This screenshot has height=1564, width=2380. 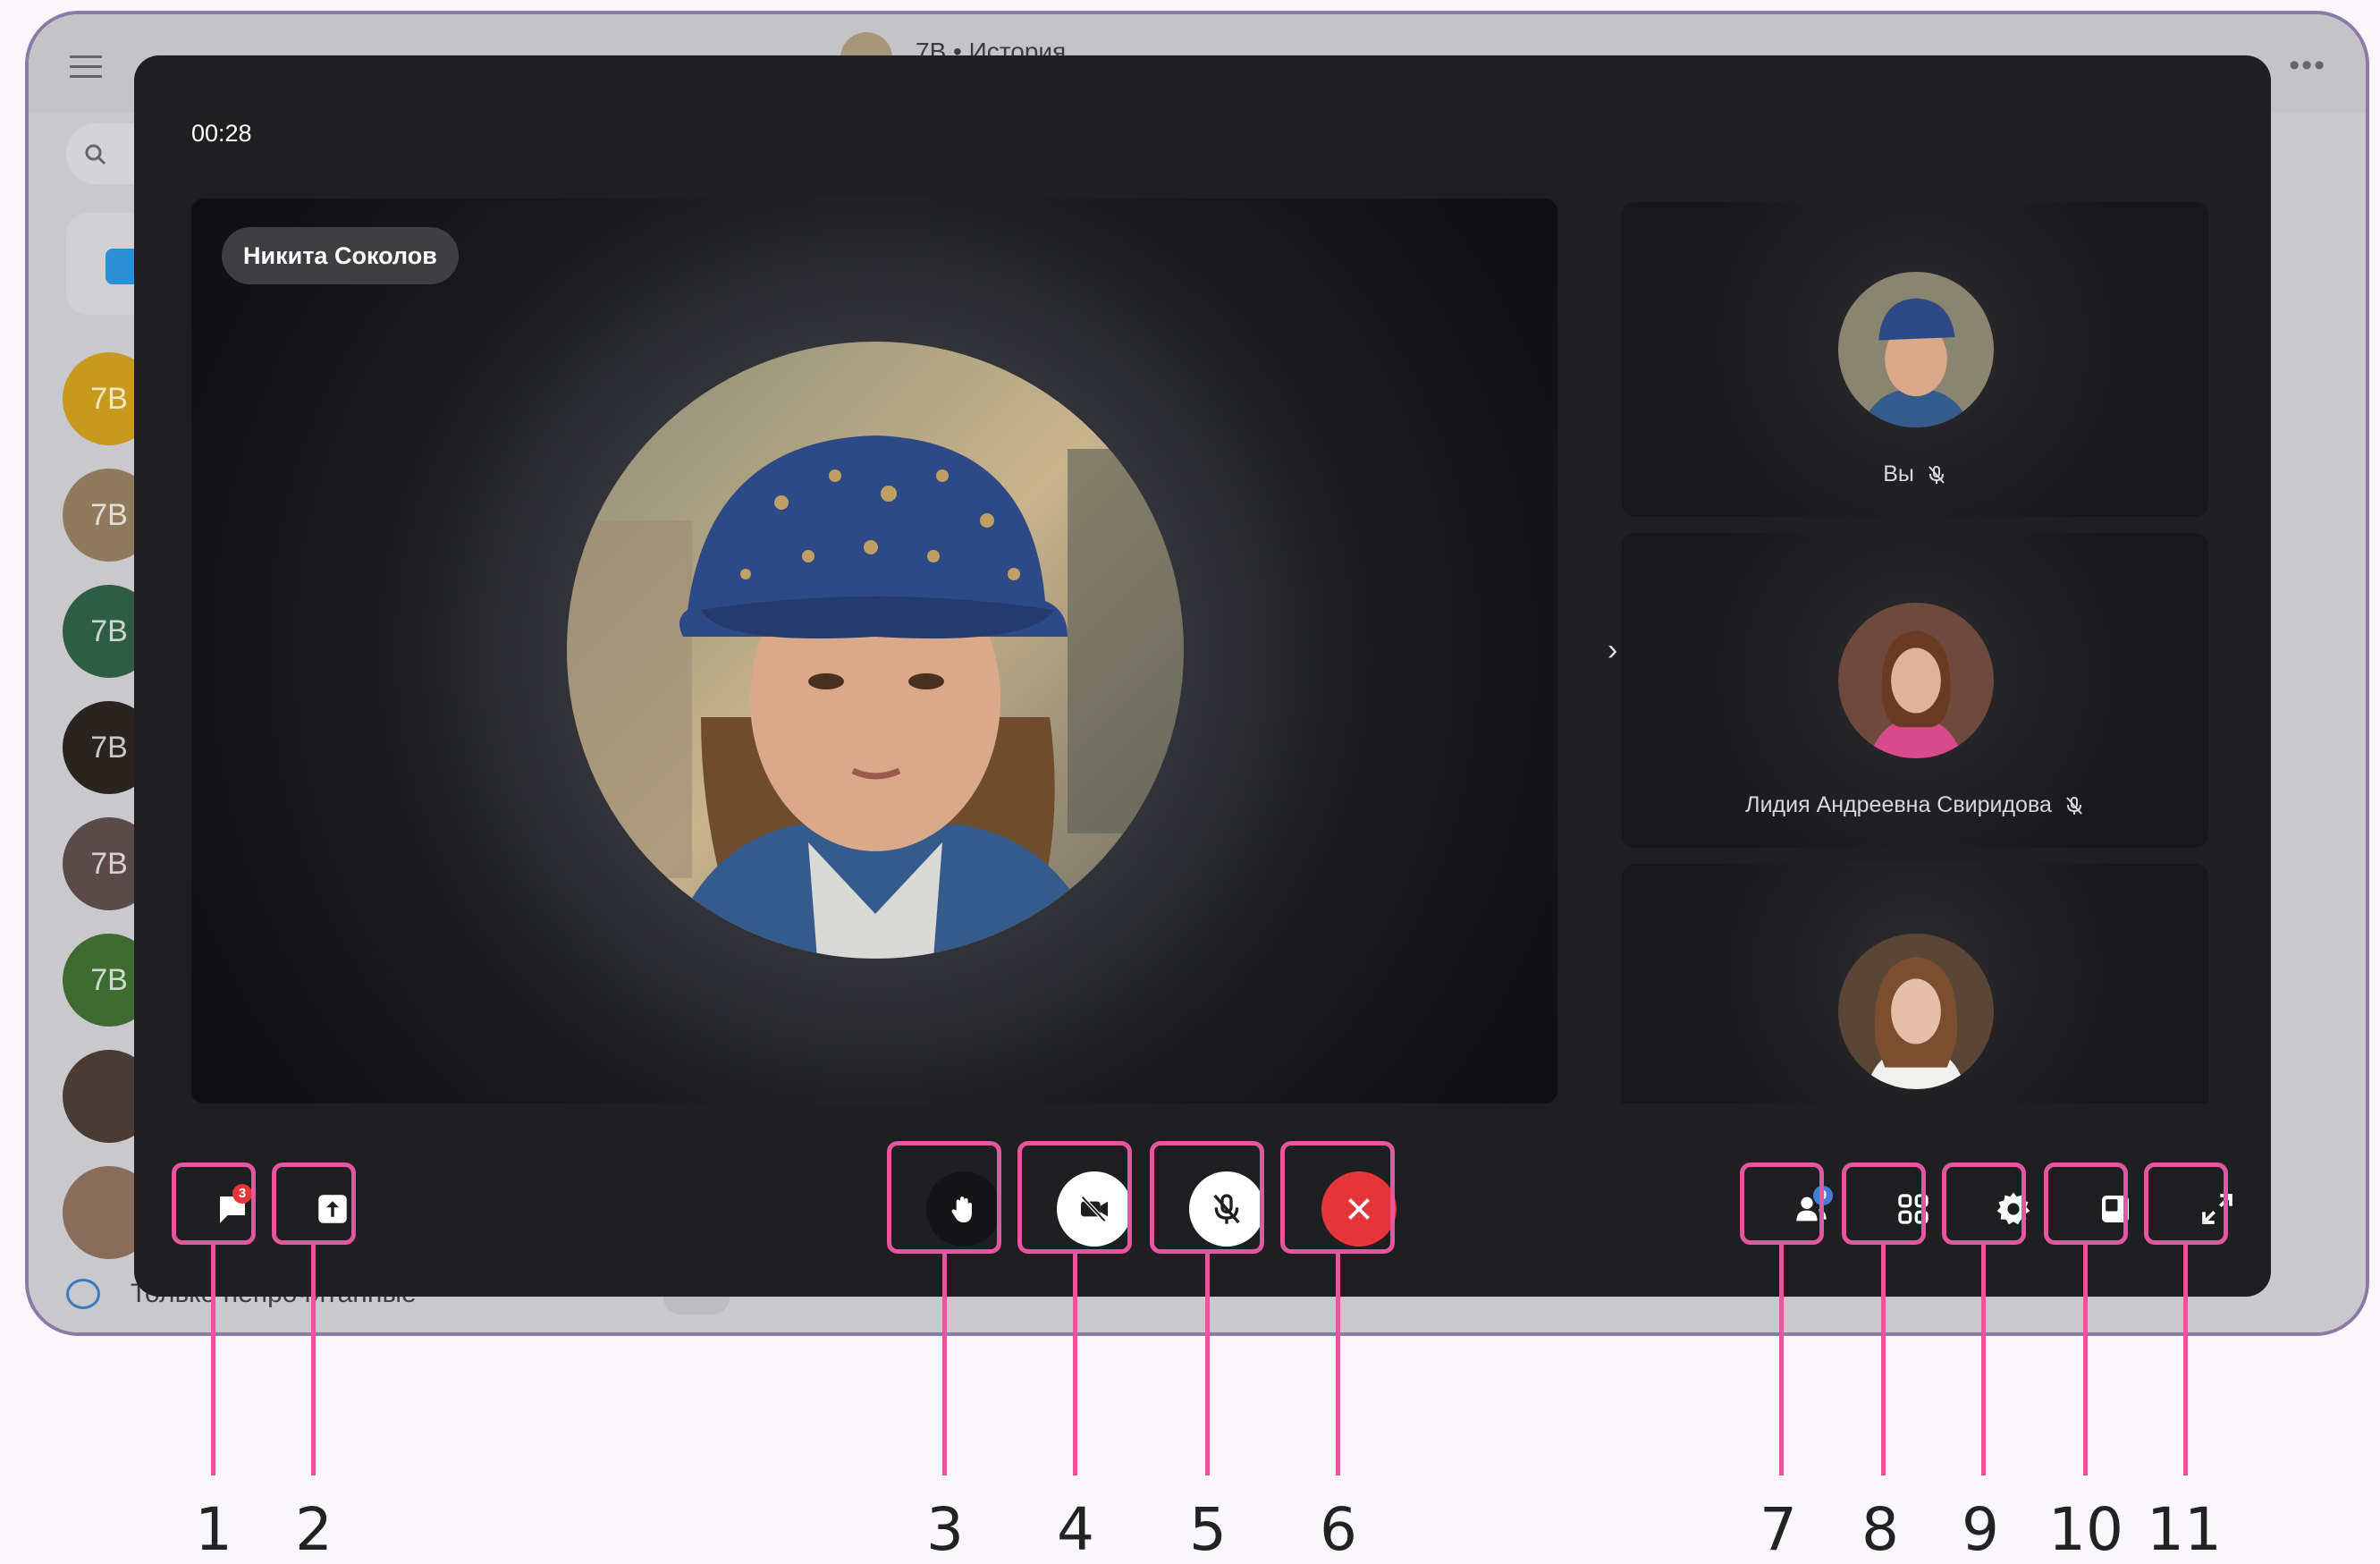 What do you see at coordinates (1208, 1529) in the screenshot?
I see `callout-number: 5` at bounding box center [1208, 1529].